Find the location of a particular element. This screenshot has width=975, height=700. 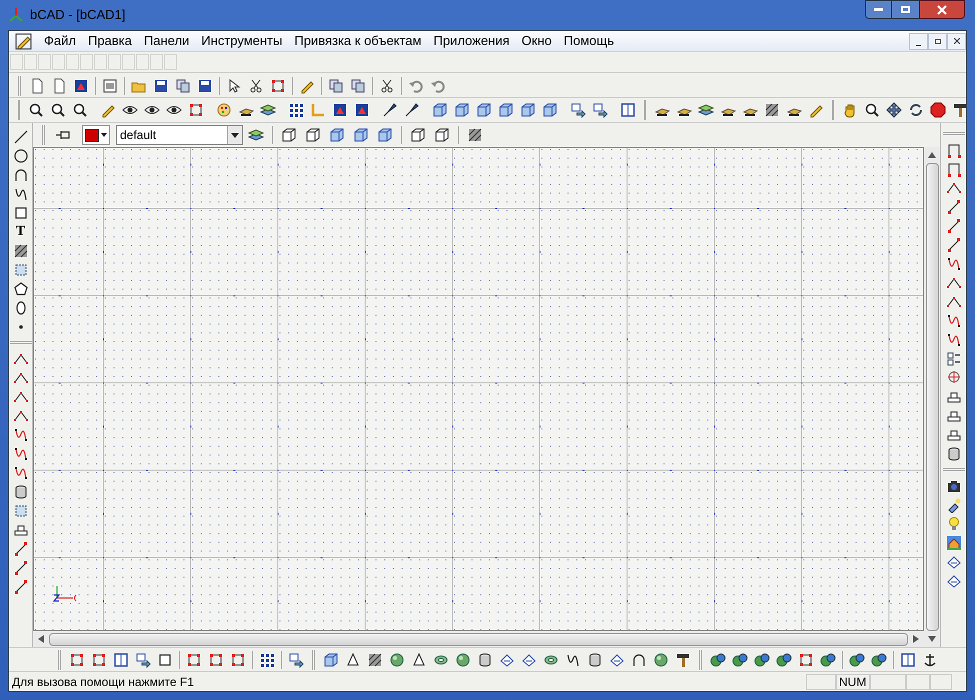

menu-item: Правка is located at coordinates (110, 41).